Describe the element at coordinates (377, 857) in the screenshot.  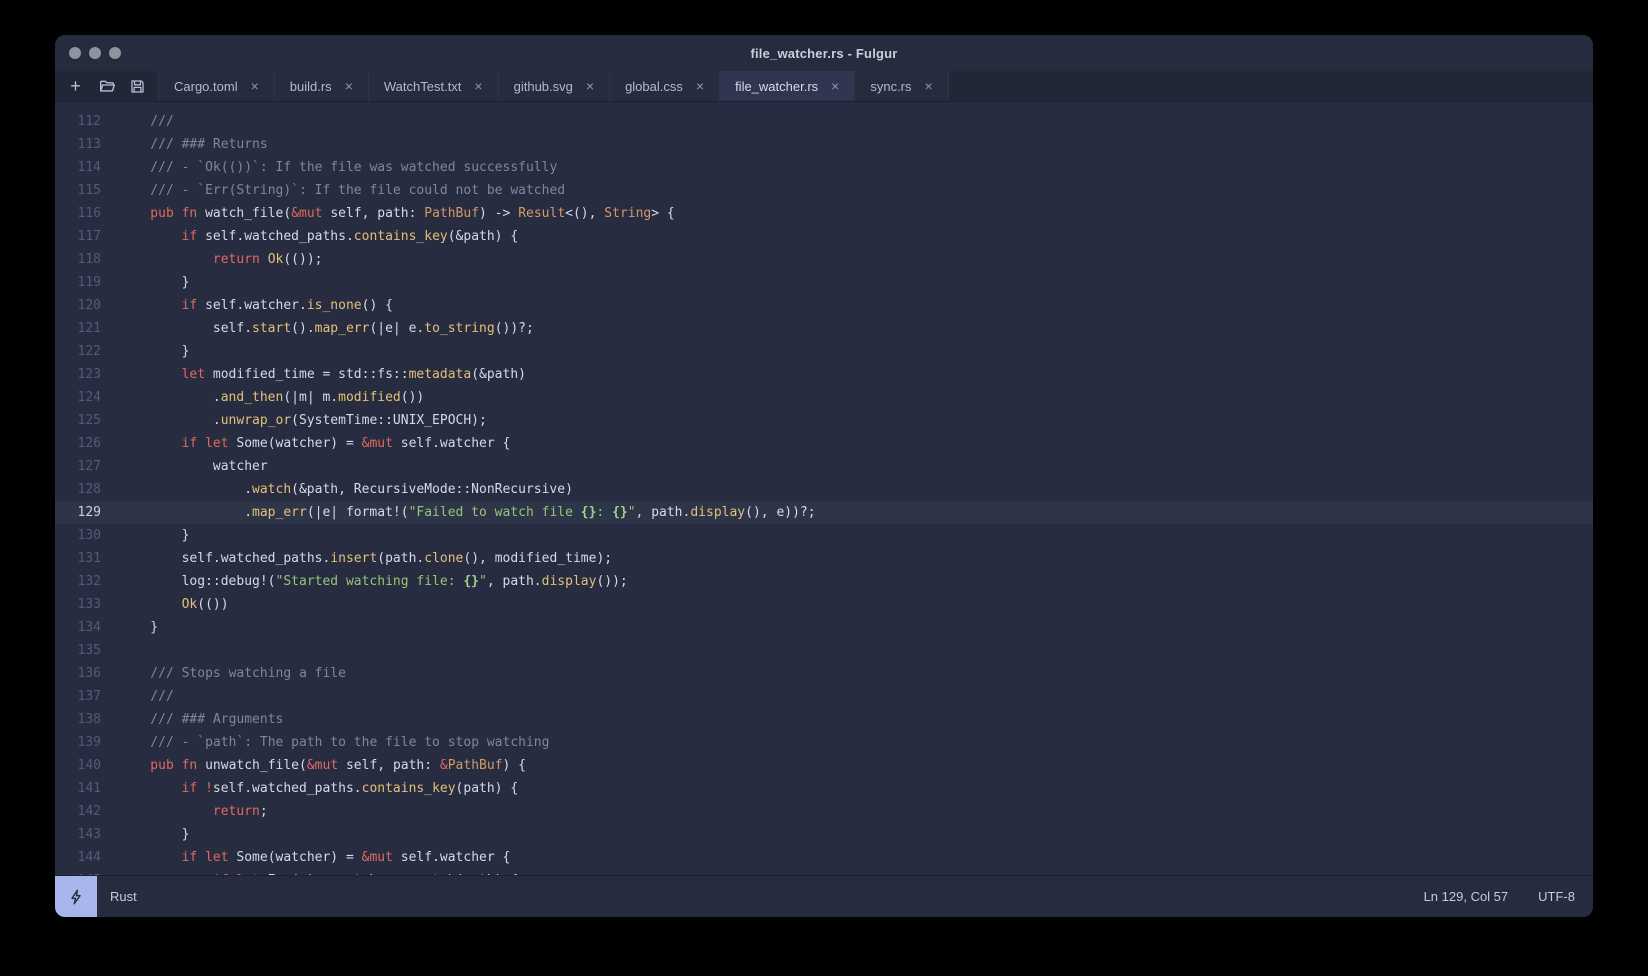
I see `token-kw: &mut` at that location.